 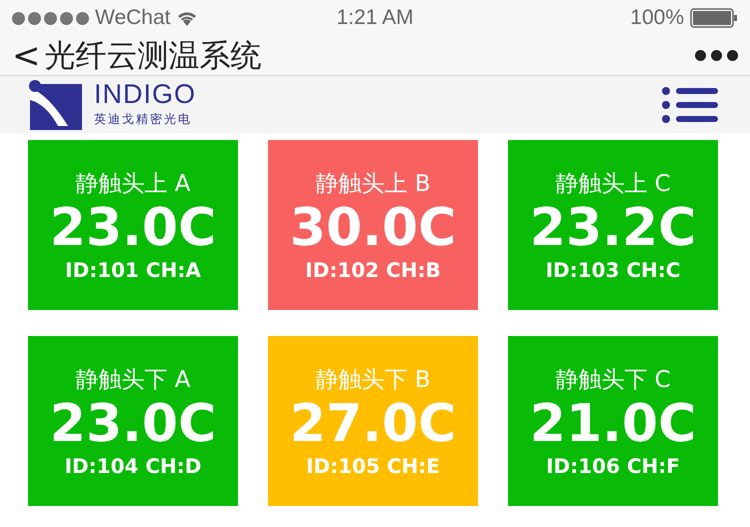 I want to click on temperature-reading: 23.2C, so click(x=613, y=228).